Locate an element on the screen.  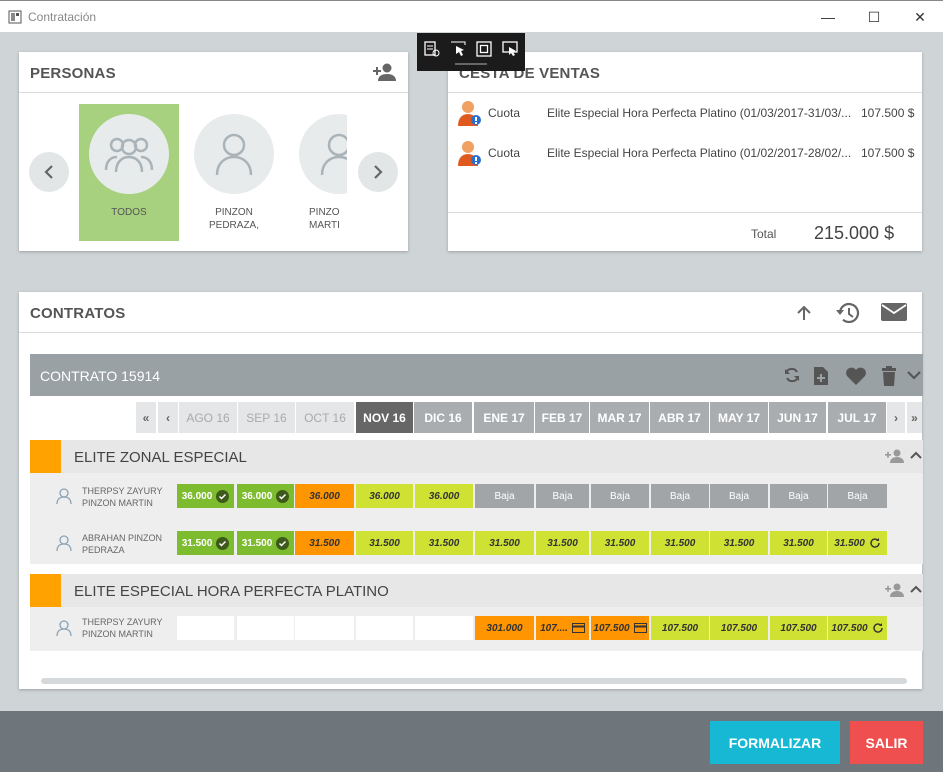
month-header: FEB 17 is located at coordinates (562, 417).